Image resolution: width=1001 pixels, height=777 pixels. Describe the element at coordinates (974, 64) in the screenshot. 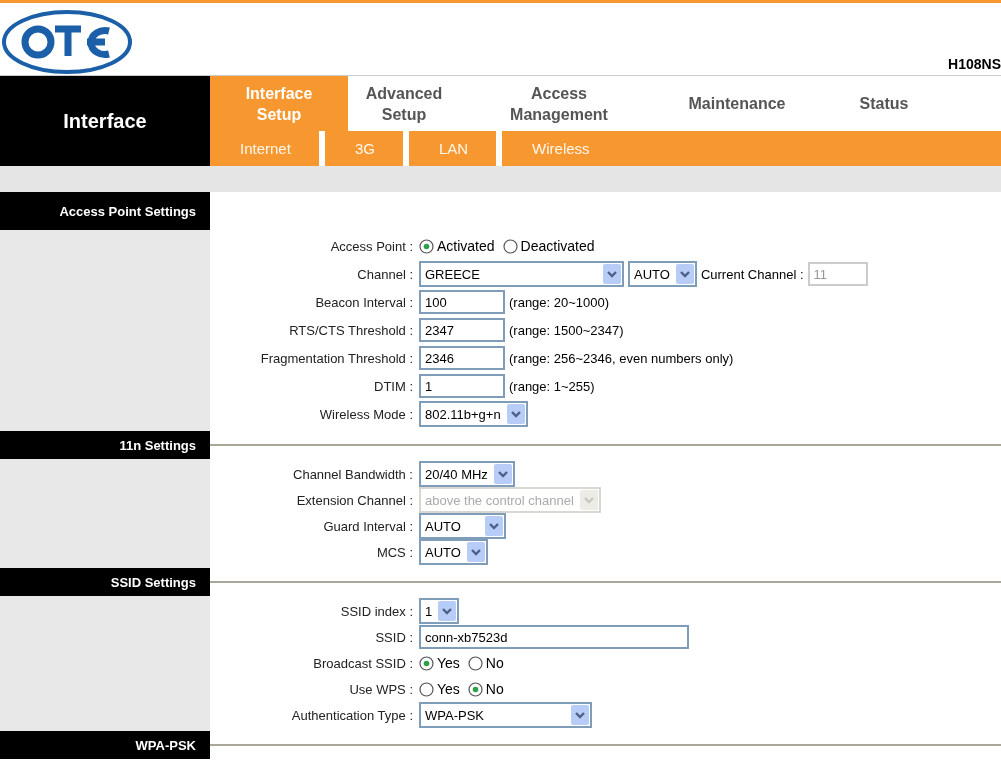

I see `model-name: H108NS` at that location.